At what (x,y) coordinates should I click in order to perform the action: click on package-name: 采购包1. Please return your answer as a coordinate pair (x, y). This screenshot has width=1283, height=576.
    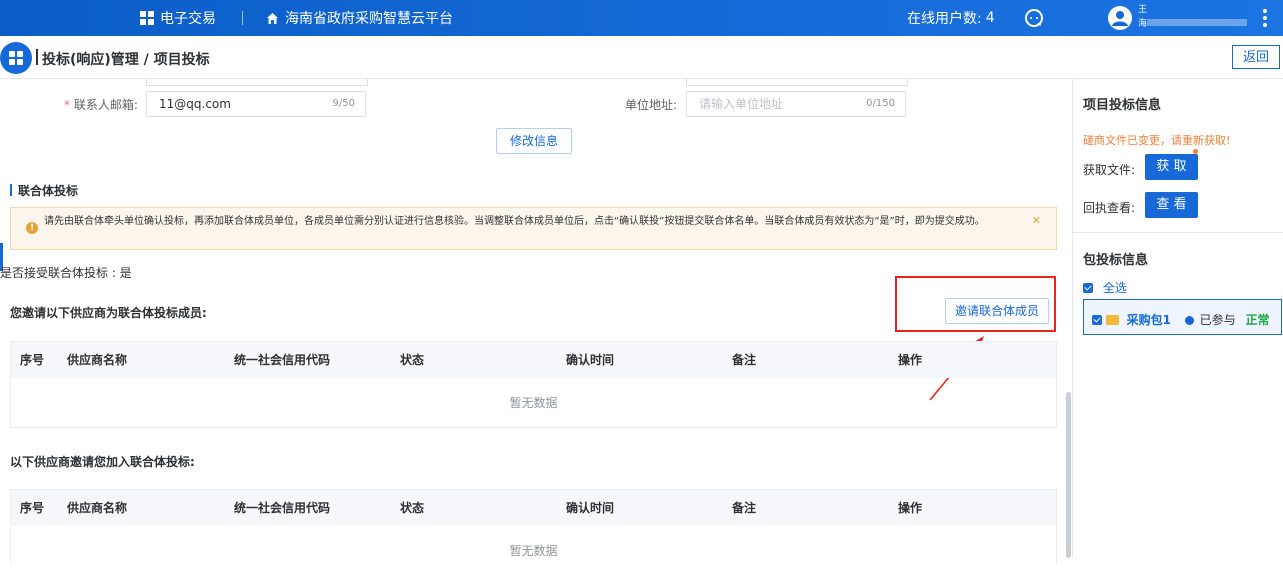
    Looking at the image, I should click on (1149, 320).